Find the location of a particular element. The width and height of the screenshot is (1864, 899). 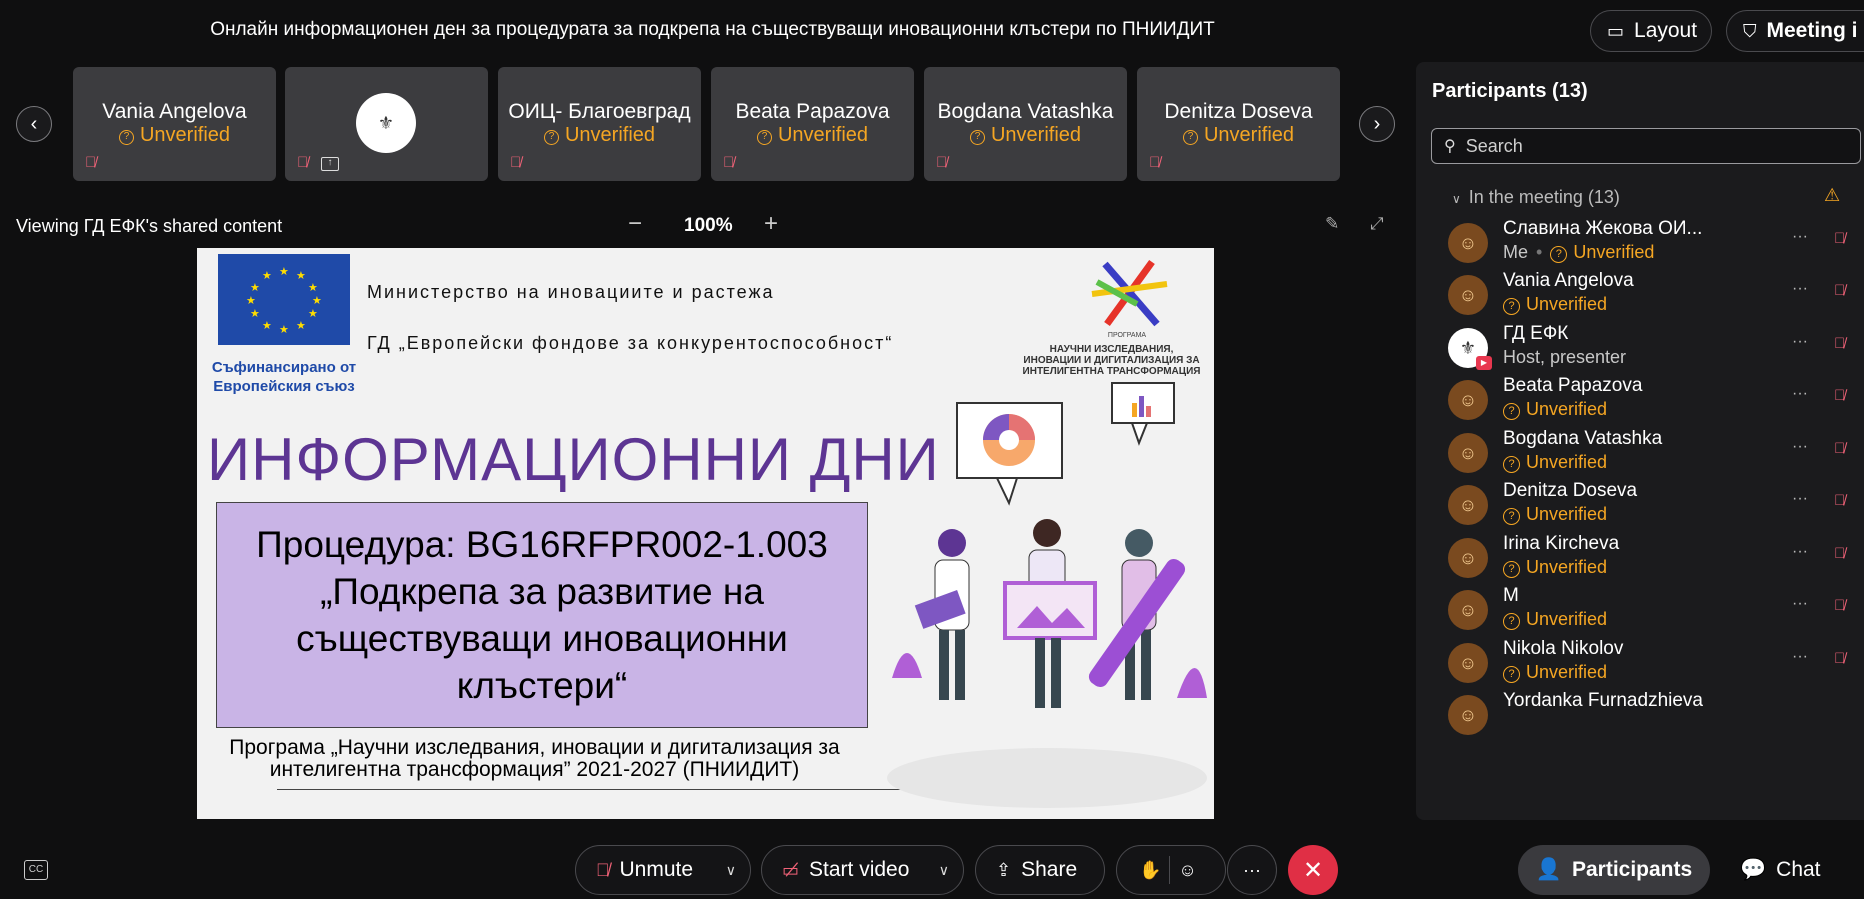

share-button: ⇪ Share is located at coordinates (1040, 870).